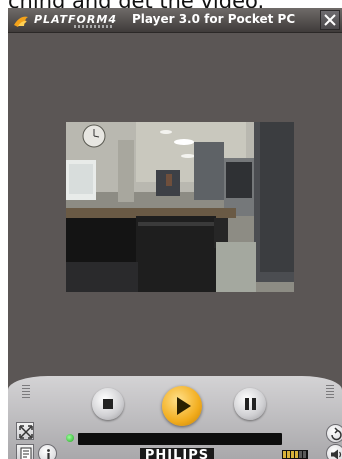 This screenshot has width=342, height=459. Describe the element at coordinates (214, 19) in the screenshot. I see `window-title: Player 3.0 for Pocket PC` at that location.